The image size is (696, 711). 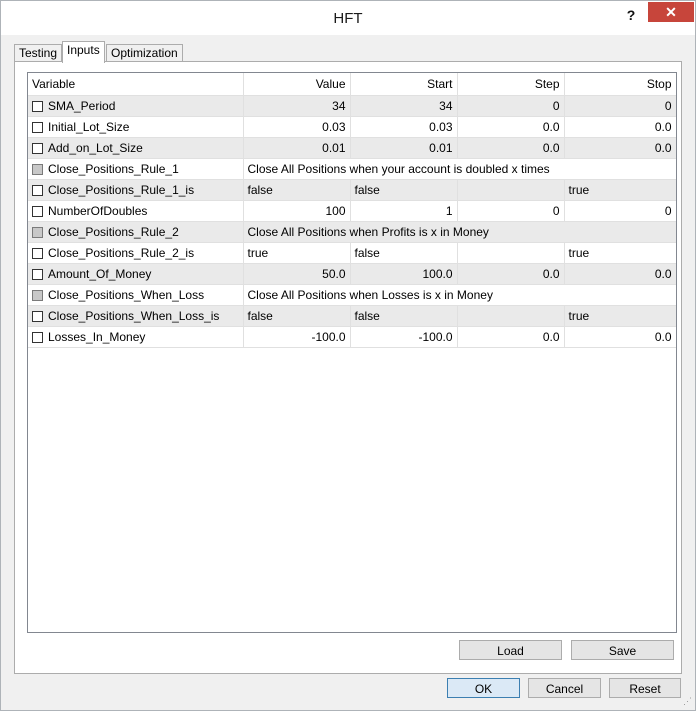 I want to click on table-row: Amount_Of_Money 50.0 100.0 0.0 0.0, so click(x=352, y=274).